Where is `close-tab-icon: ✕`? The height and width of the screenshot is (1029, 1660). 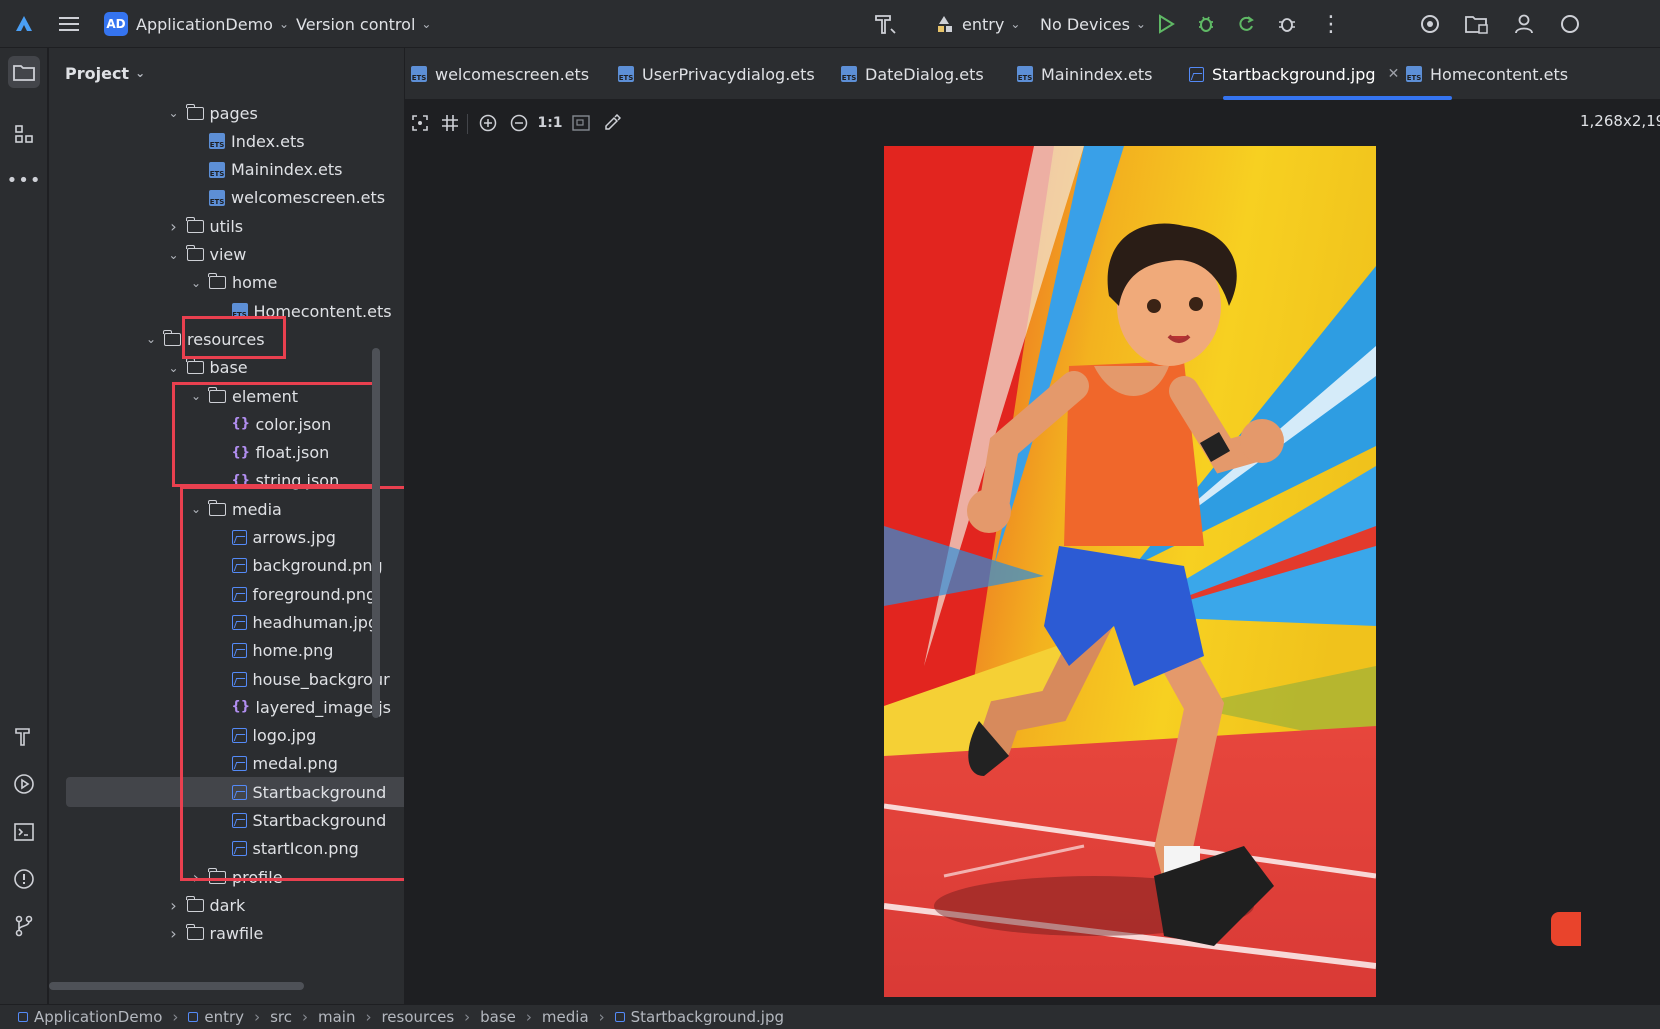
close-tab-icon: ✕ is located at coordinates (1394, 74).